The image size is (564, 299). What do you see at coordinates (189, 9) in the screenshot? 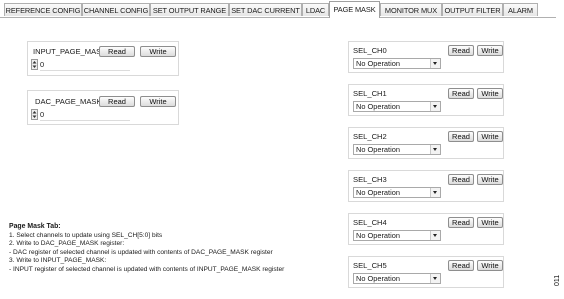
I see `tab-set-output-range: SET OUTPUT RANGE` at bounding box center [189, 9].